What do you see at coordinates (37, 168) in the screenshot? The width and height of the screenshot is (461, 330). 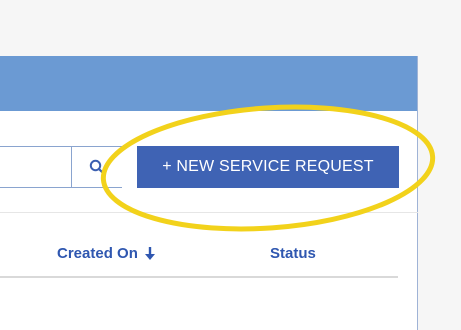 I see `search-input` at bounding box center [37, 168].